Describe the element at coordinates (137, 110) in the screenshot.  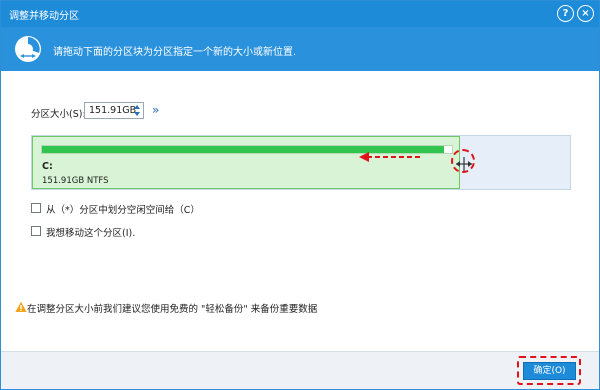
I see `size-spinner` at that location.